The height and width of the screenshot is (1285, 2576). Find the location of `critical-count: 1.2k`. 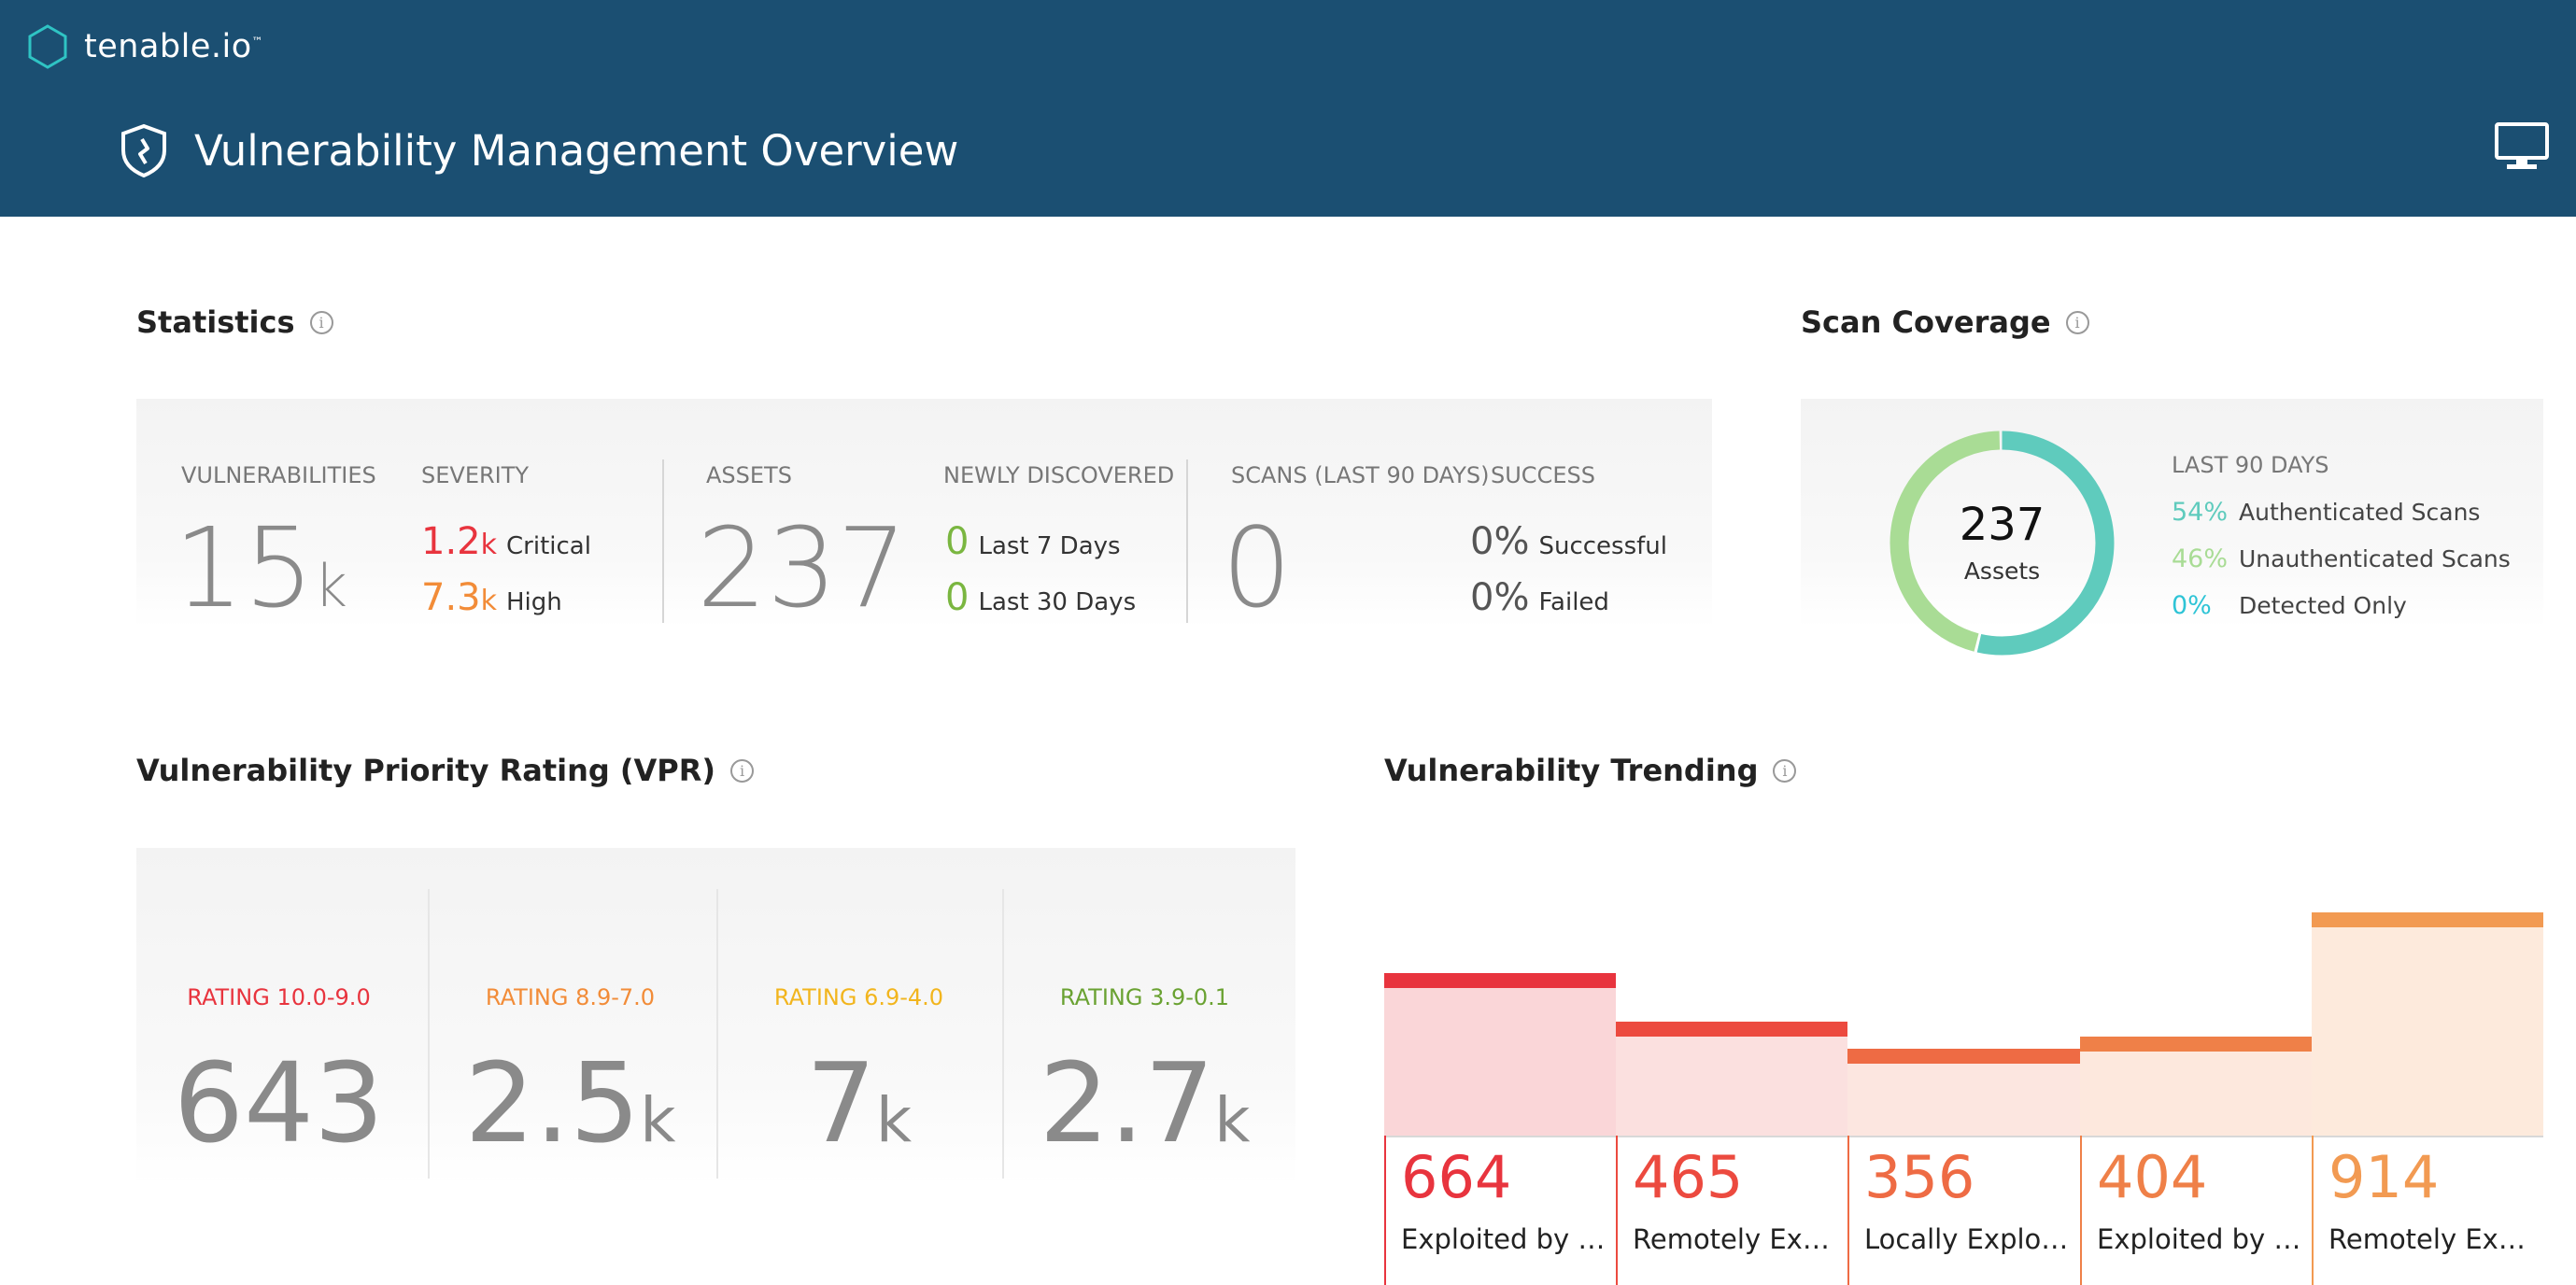

critical-count: 1.2k is located at coordinates (459, 541).